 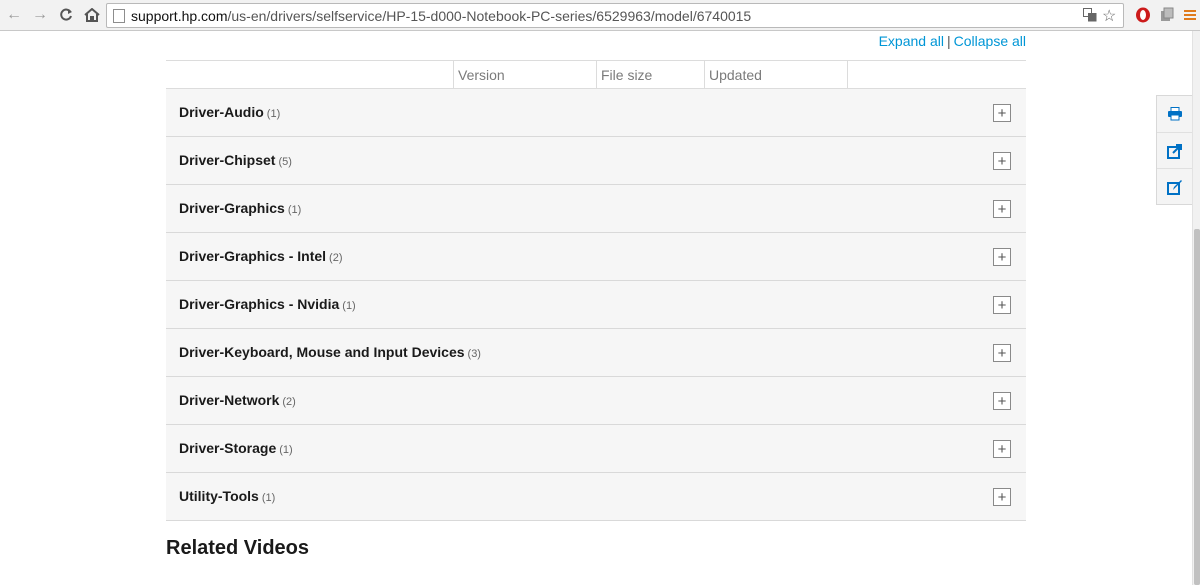 What do you see at coordinates (232, 208) in the screenshot?
I see `category-label: Driver-Graphics` at bounding box center [232, 208].